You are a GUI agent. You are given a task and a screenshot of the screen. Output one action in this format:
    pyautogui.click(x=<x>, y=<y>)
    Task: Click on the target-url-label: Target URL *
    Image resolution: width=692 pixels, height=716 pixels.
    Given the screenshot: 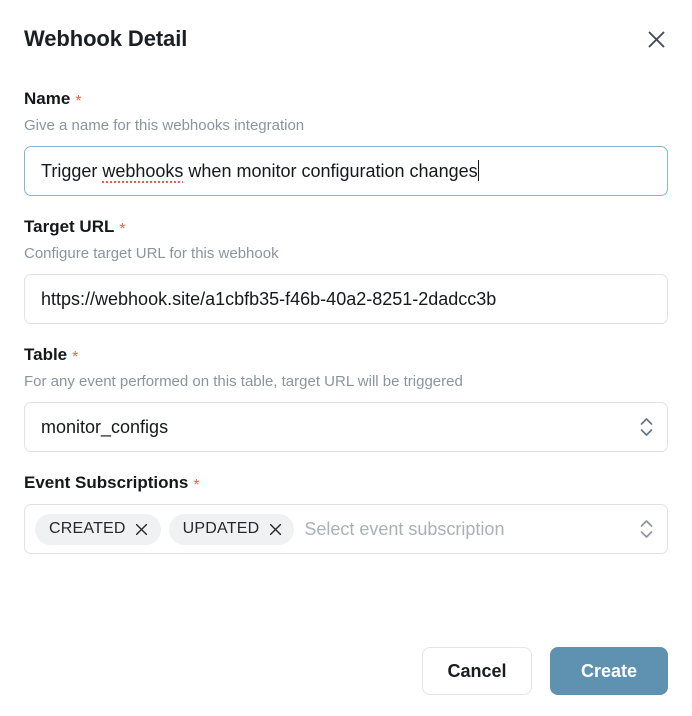 What is the action you would take?
    pyautogui.click(x=346, y=227)
    